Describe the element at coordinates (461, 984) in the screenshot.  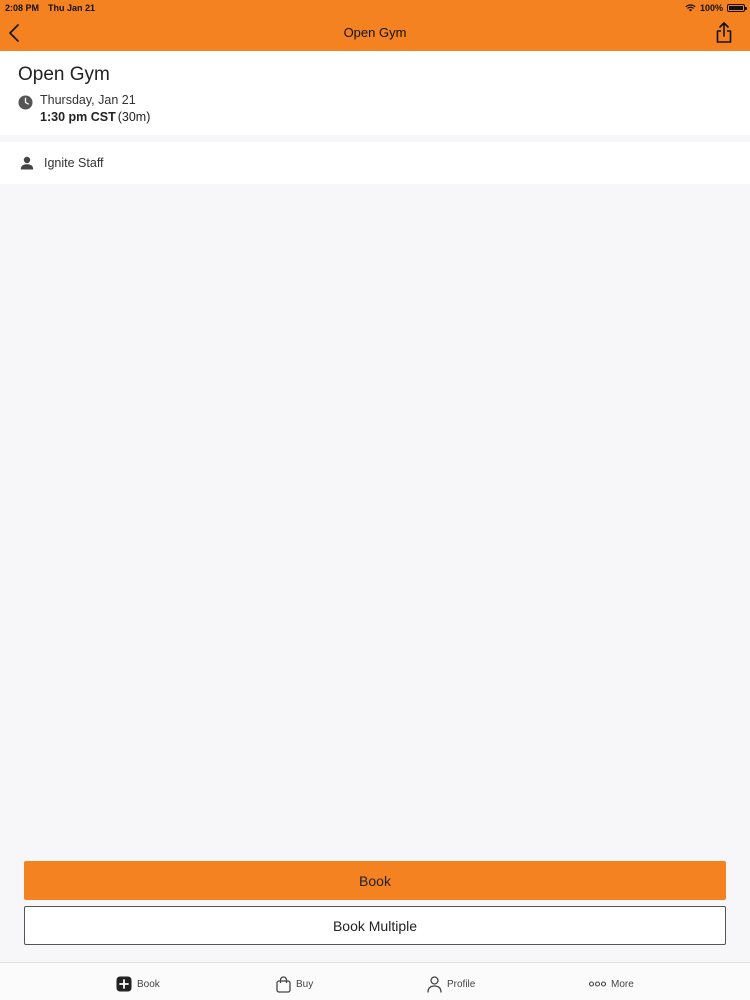
I see `tab-profile-label: Profile` at that location.